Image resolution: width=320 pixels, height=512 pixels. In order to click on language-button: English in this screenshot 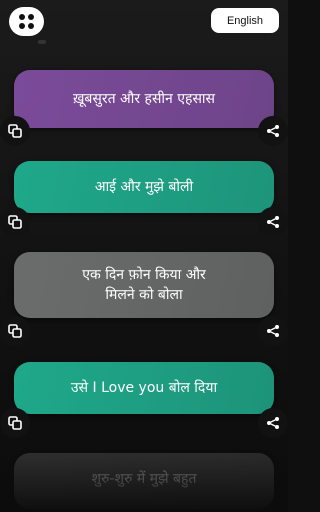, I will do `click(245, 20)`.